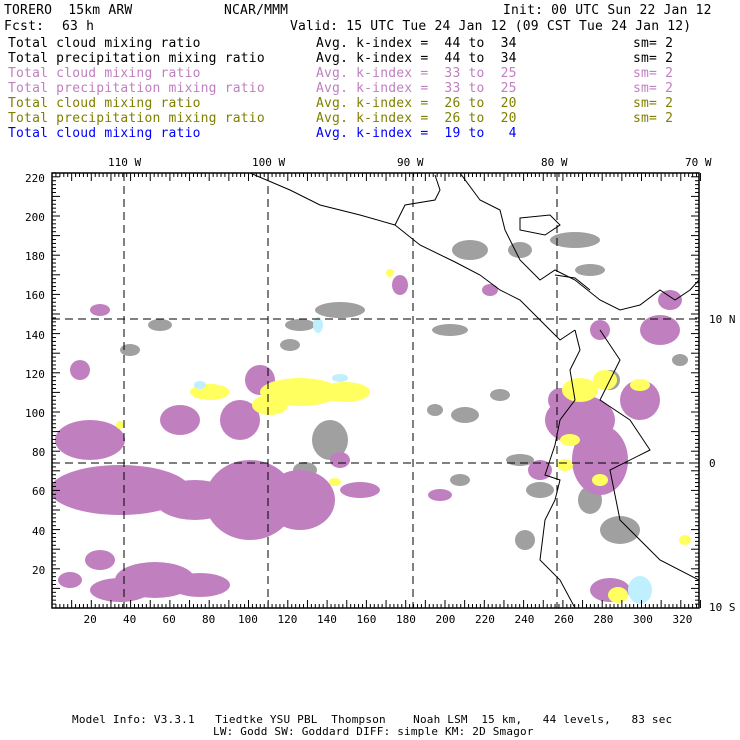 The image size is (740, 740). I want to click on x-tick-label: 260, so click(564, 619).